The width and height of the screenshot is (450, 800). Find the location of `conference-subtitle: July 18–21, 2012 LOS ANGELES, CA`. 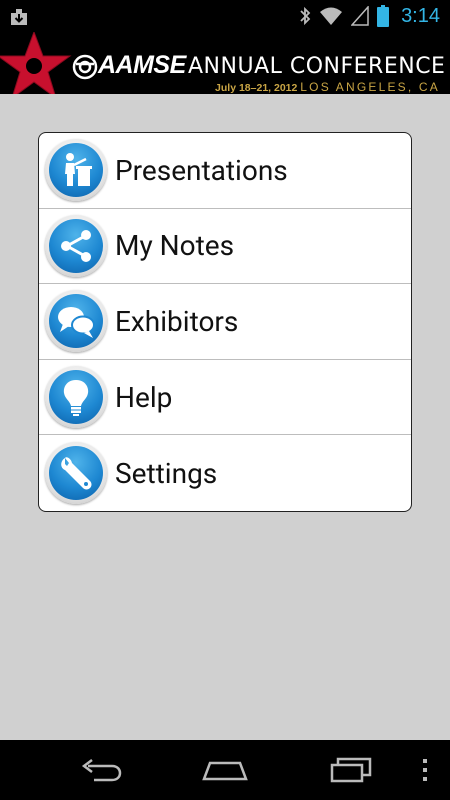

conference-subtitle: July 18–21, 2012 LOS ANGELES, CA is located at coordinates (327, 87).